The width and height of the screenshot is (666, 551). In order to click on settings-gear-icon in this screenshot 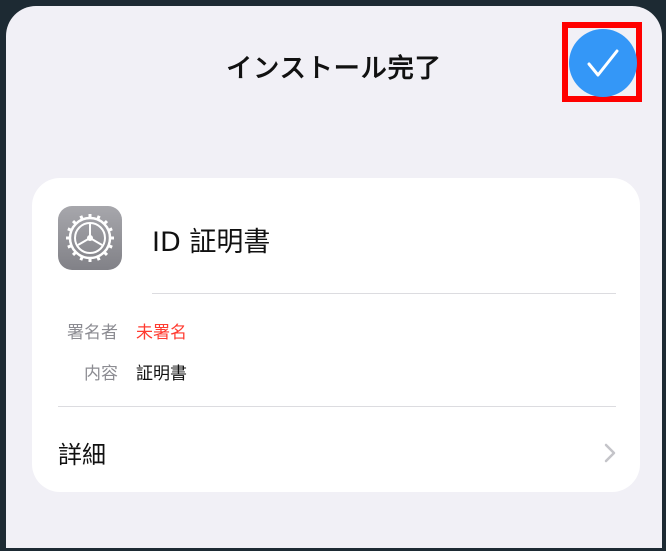, I will do `click(90, 238)`.